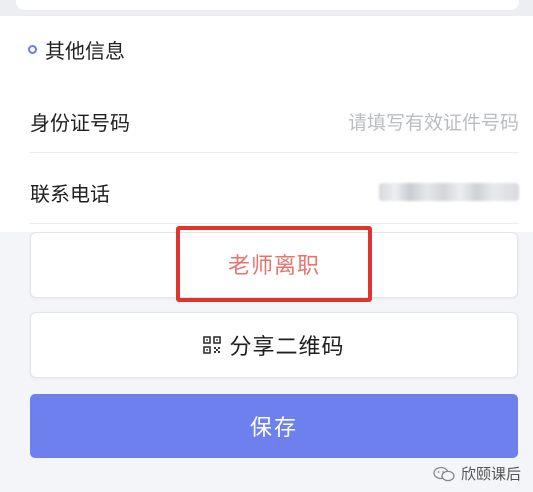 The image size is (533, 492). What do you see at coordinates (287, 347) in the screenshot?
I see `share-qr-label: 分享二维码` at bounding box center [287, 347].